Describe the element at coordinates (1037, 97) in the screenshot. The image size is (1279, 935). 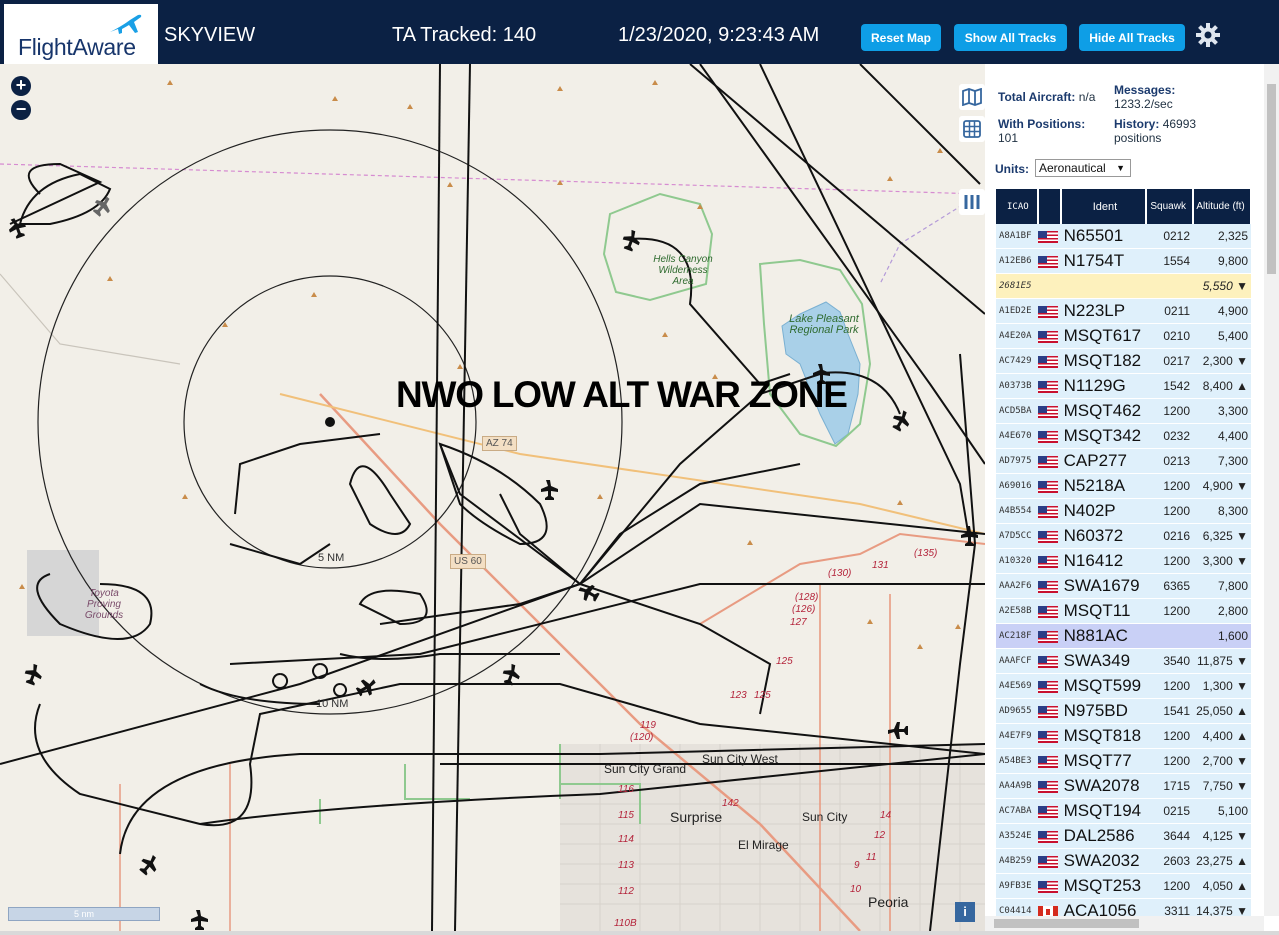
I see `stat-label: Total Aircraft:` at that location.